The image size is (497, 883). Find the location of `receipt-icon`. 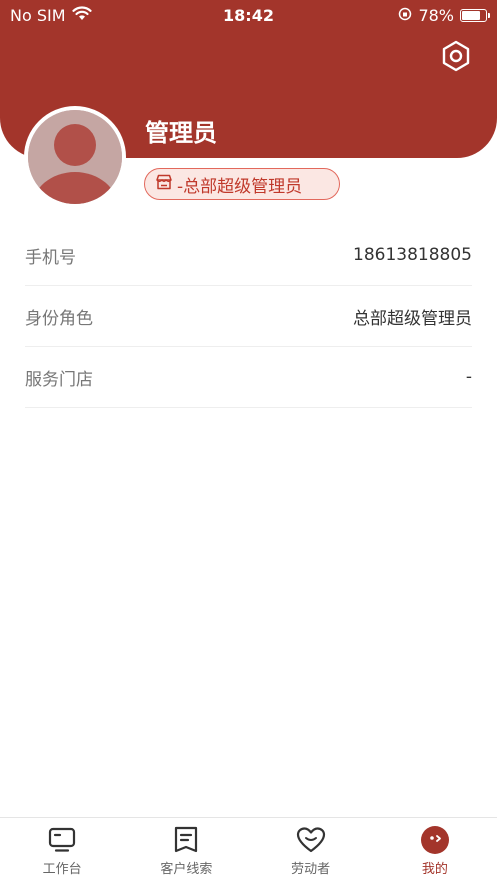

receipt-icon is located at coordinates (186, 840).